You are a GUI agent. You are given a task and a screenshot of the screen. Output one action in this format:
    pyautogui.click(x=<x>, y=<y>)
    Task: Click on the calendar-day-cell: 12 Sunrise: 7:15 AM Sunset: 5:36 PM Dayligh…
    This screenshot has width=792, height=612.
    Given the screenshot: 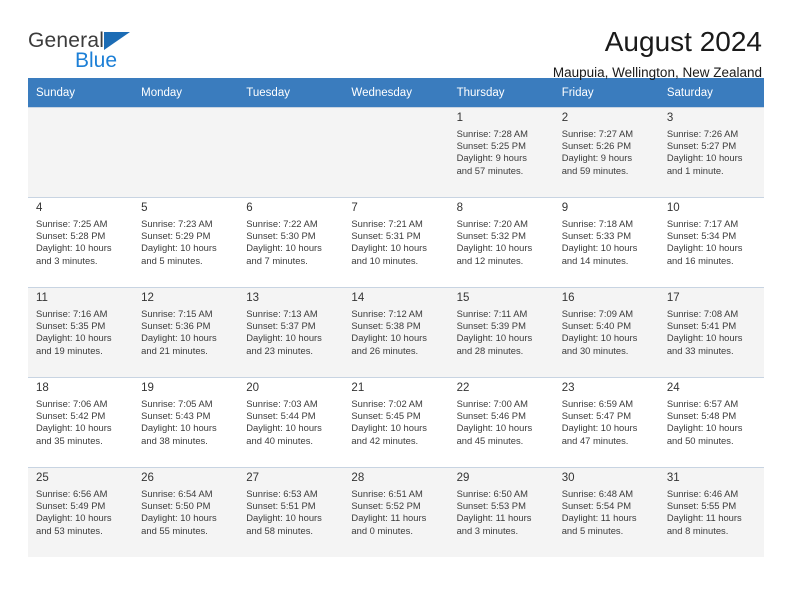 What is the action you would take?
    pyautogui.click(x=186, y=332)
    